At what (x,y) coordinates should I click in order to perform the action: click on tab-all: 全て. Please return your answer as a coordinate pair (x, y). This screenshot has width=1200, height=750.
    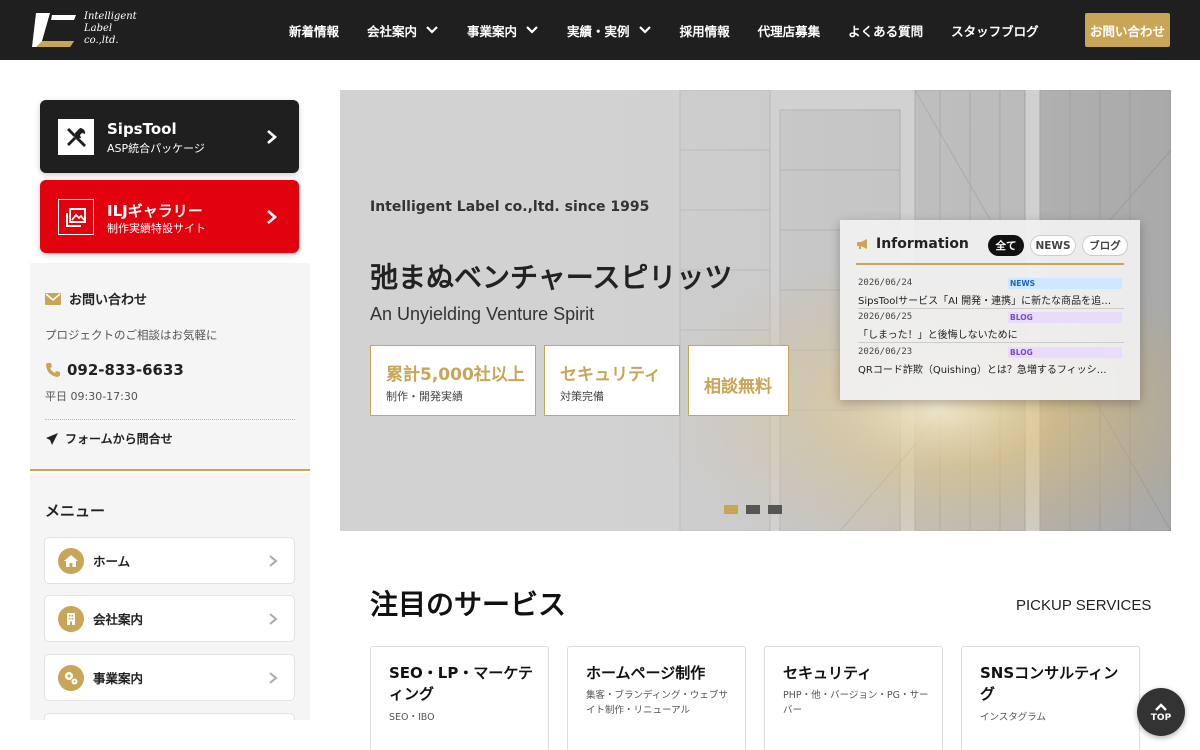
    Looking at the image, I should click on (1006, 245).